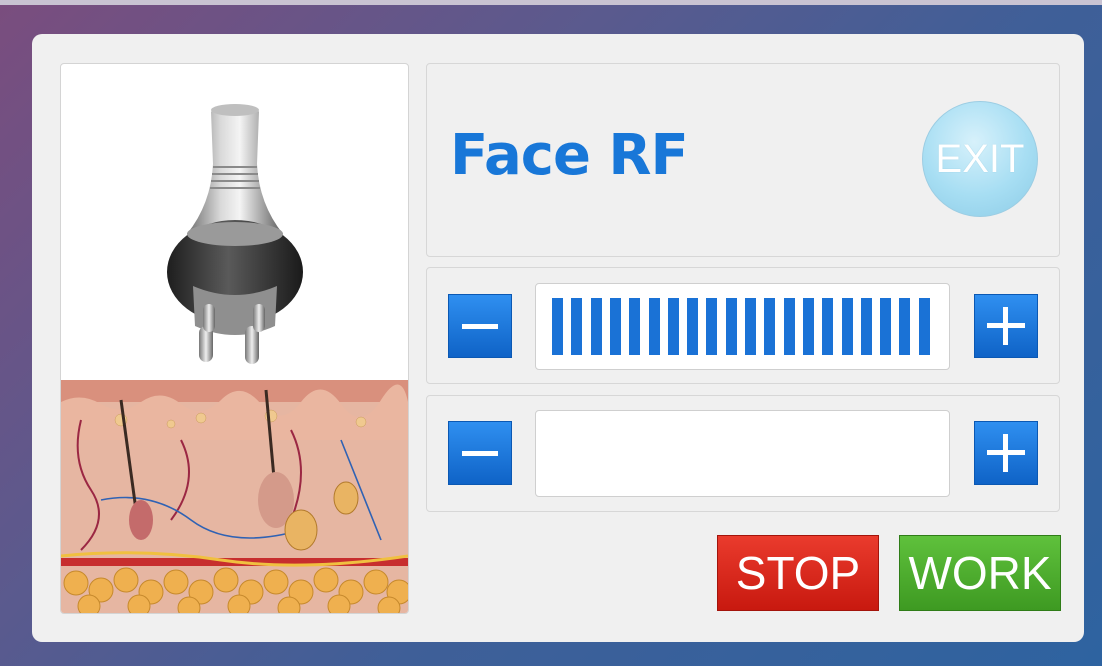 This screenshot has width=1102, height=666. What do you see at coordinates (569, 155) in the screenshot?
I see `page-title: Face RF` at bounding box center [569, 155].